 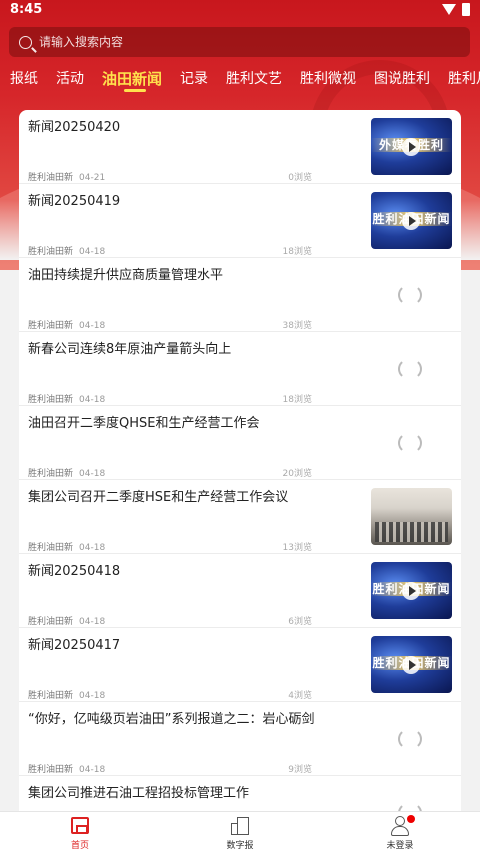 What do you see at coordinates (466, 9) in the screenshot?
I see `battery-icon` at bounding box center [466, 9].